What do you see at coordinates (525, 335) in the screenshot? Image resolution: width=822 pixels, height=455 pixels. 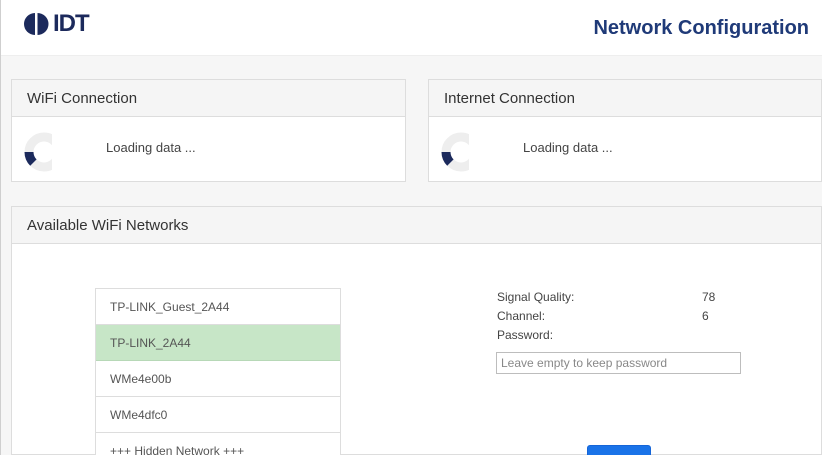 I see `password-label: Password:` at bounding box center [525, 335].